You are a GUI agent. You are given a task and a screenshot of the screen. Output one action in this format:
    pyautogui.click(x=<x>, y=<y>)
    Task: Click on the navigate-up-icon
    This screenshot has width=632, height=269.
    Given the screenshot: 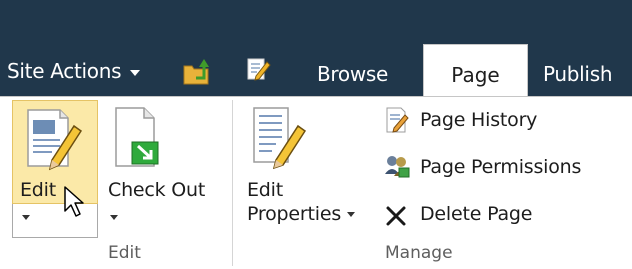 What is the action you would take?
    pyautogui.click(x=198, y=71)
    